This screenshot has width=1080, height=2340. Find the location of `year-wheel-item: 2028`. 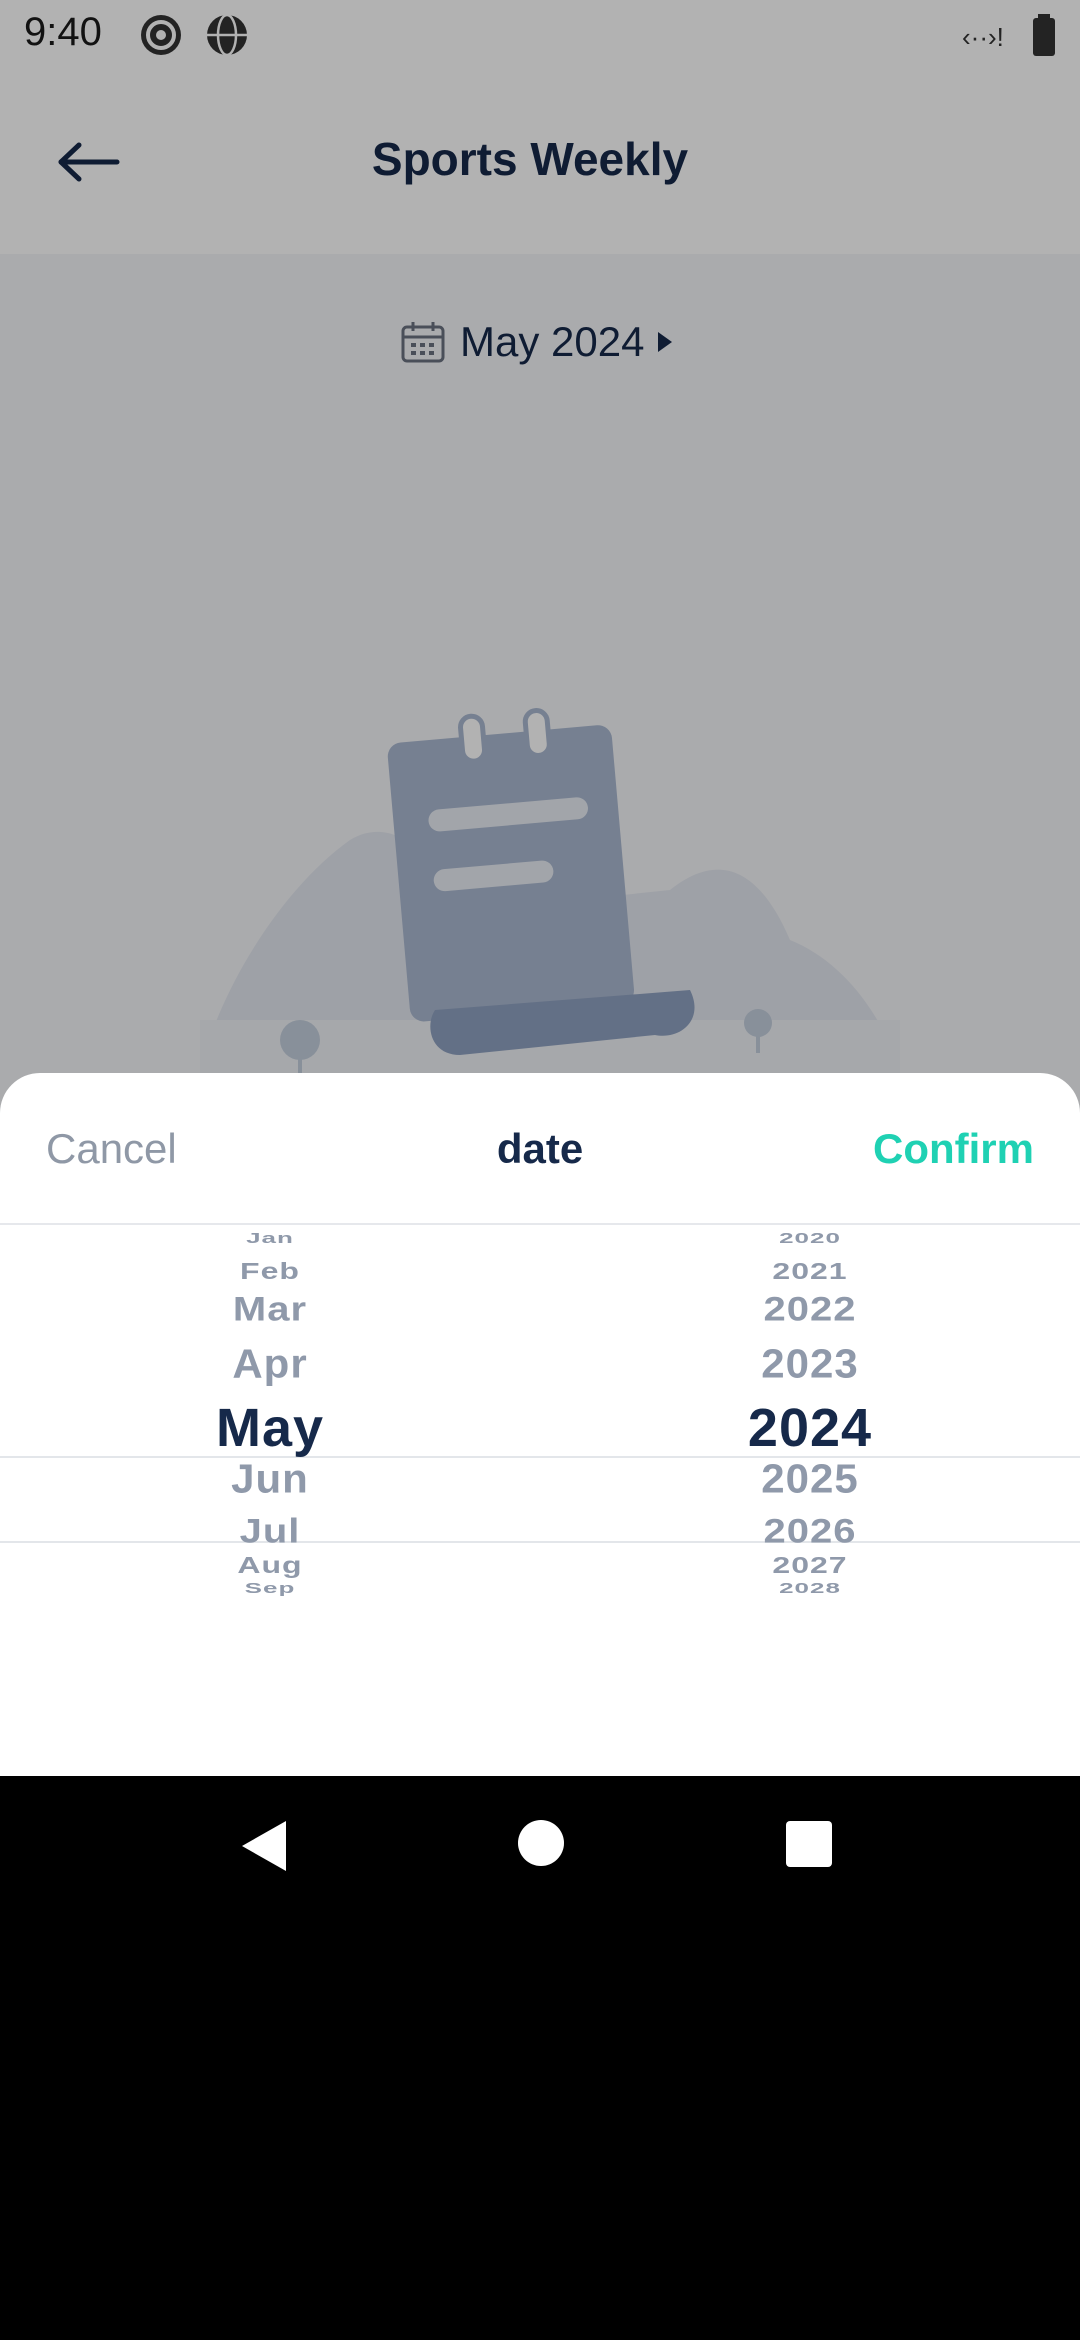

year-wheel-item: 2028 is located at coordinates (810, 1588).